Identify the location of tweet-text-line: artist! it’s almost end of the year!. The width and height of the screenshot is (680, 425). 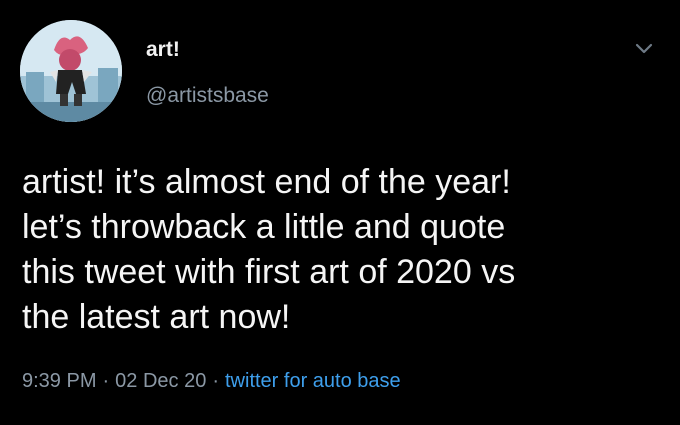
(266, 182).